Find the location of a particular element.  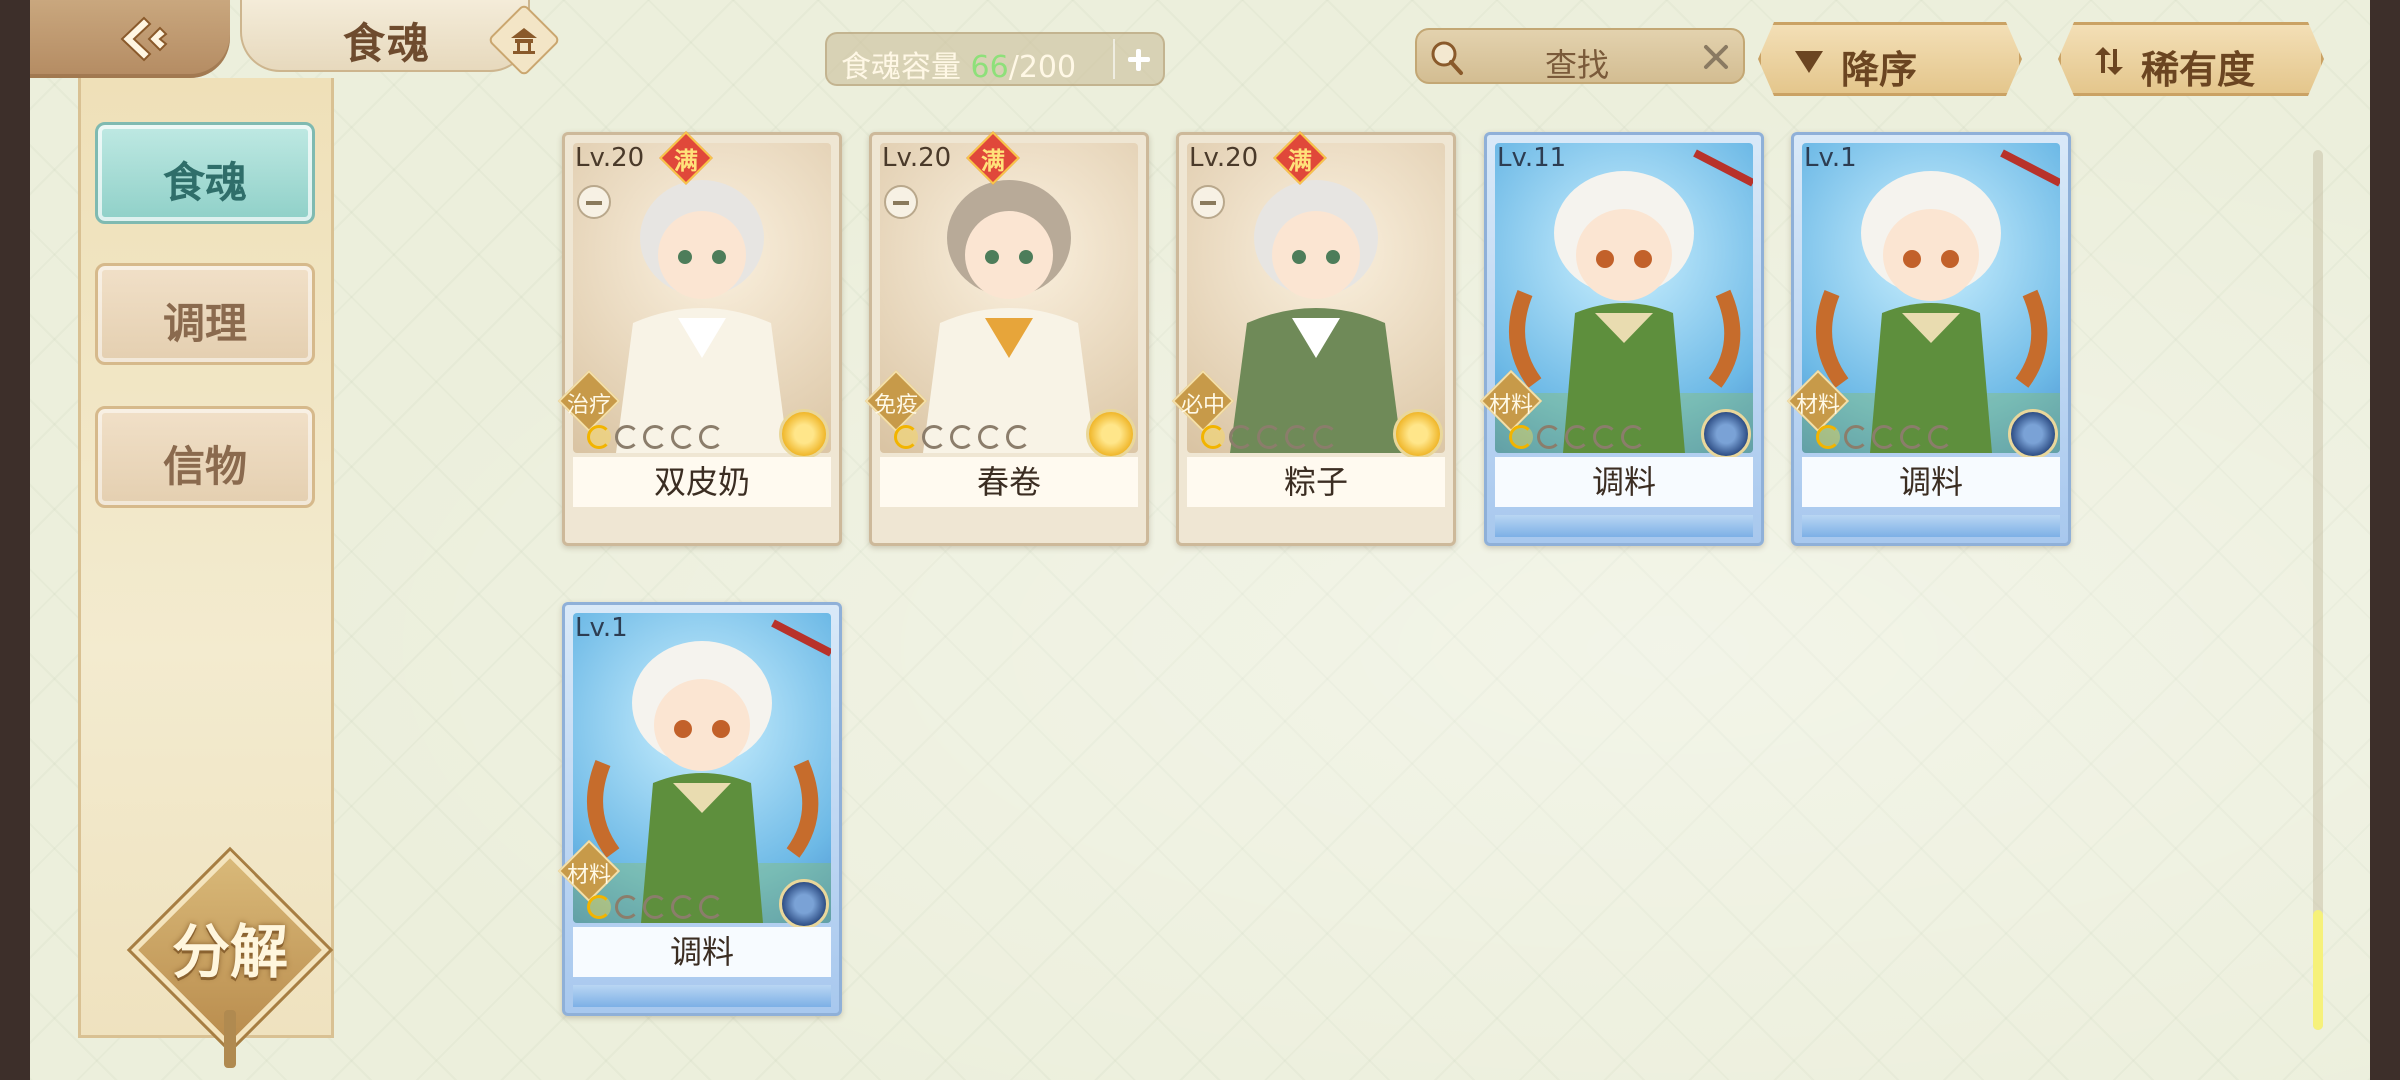

sort-by-button: 稀有度 is located at coordinates (2191, 59).